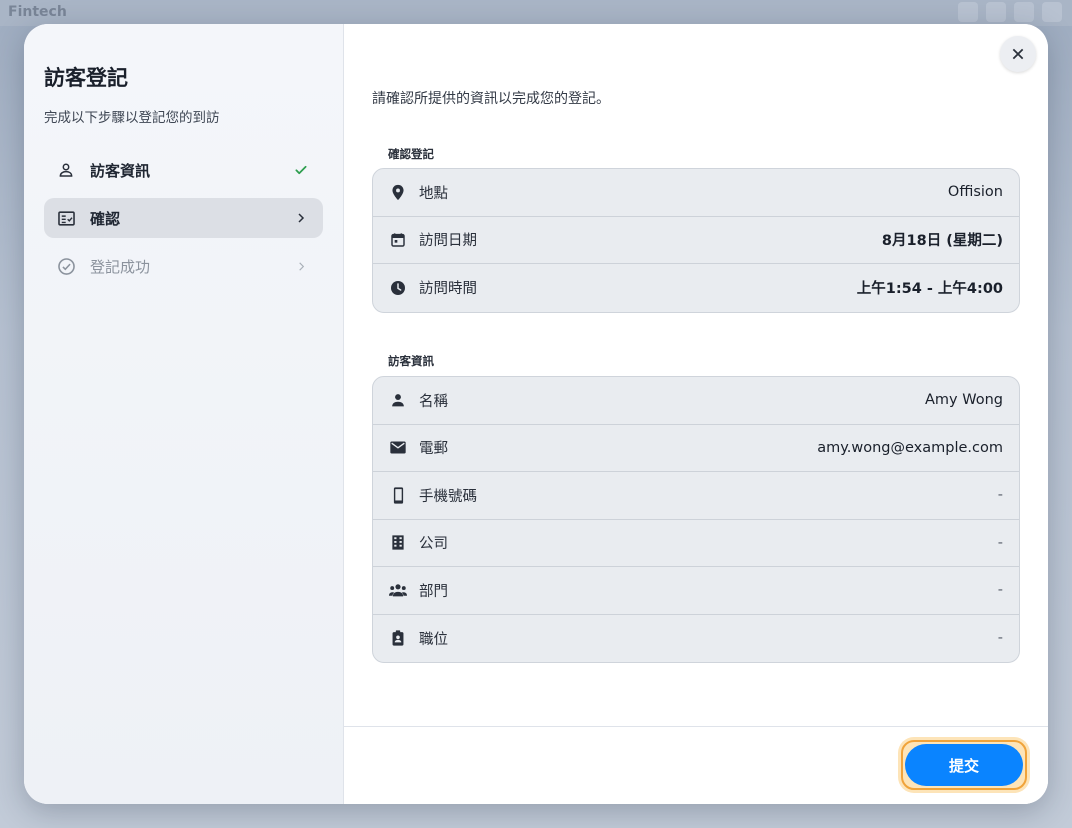 The image size is (1072, 828). What do you see at coordinates (183, 170) in the screenshot?
I see `step-visitor-info: 訪客資訊` at bounding box center [183, 170].